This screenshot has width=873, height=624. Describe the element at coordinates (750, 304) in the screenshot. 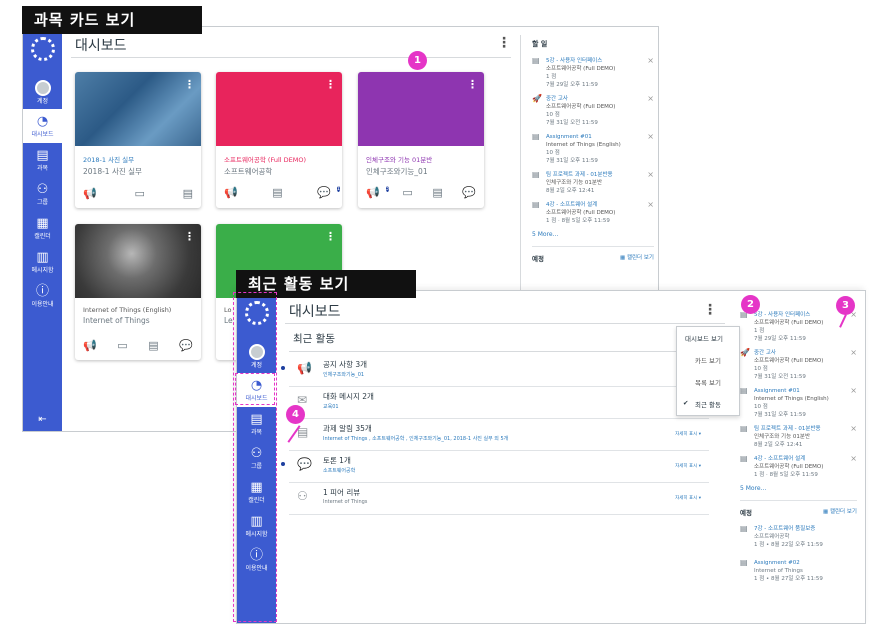

I see `callout-2: 2` at that location.